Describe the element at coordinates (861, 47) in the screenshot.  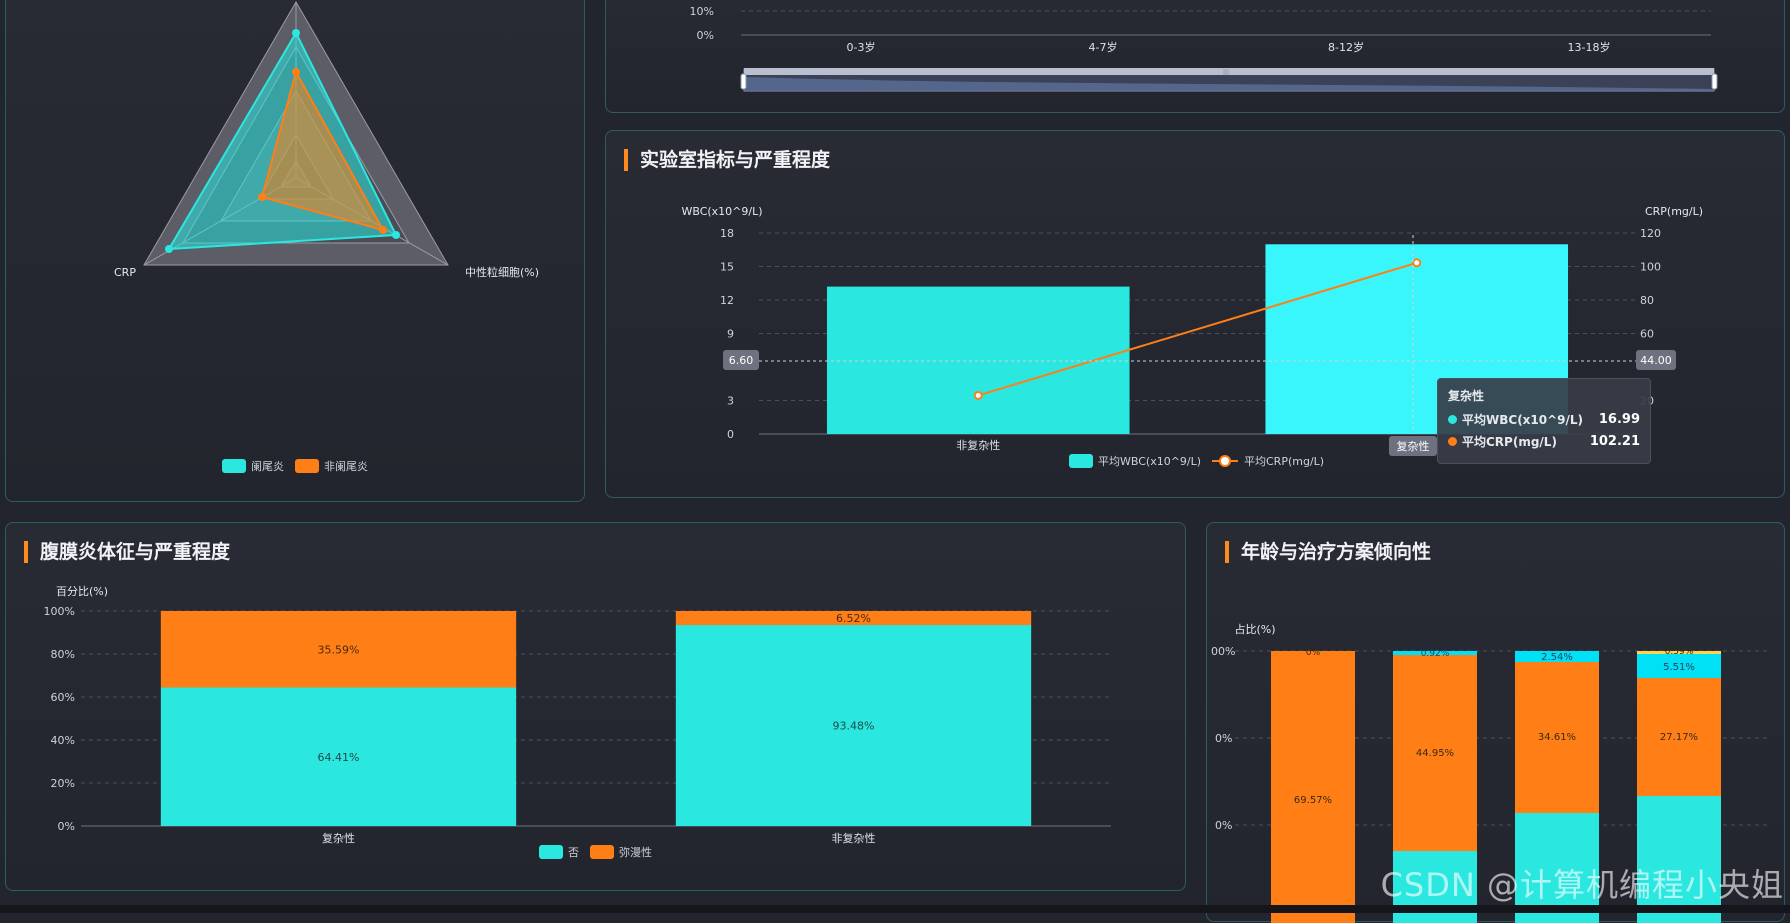
I see `x-tick: 0-3岁` at that location.